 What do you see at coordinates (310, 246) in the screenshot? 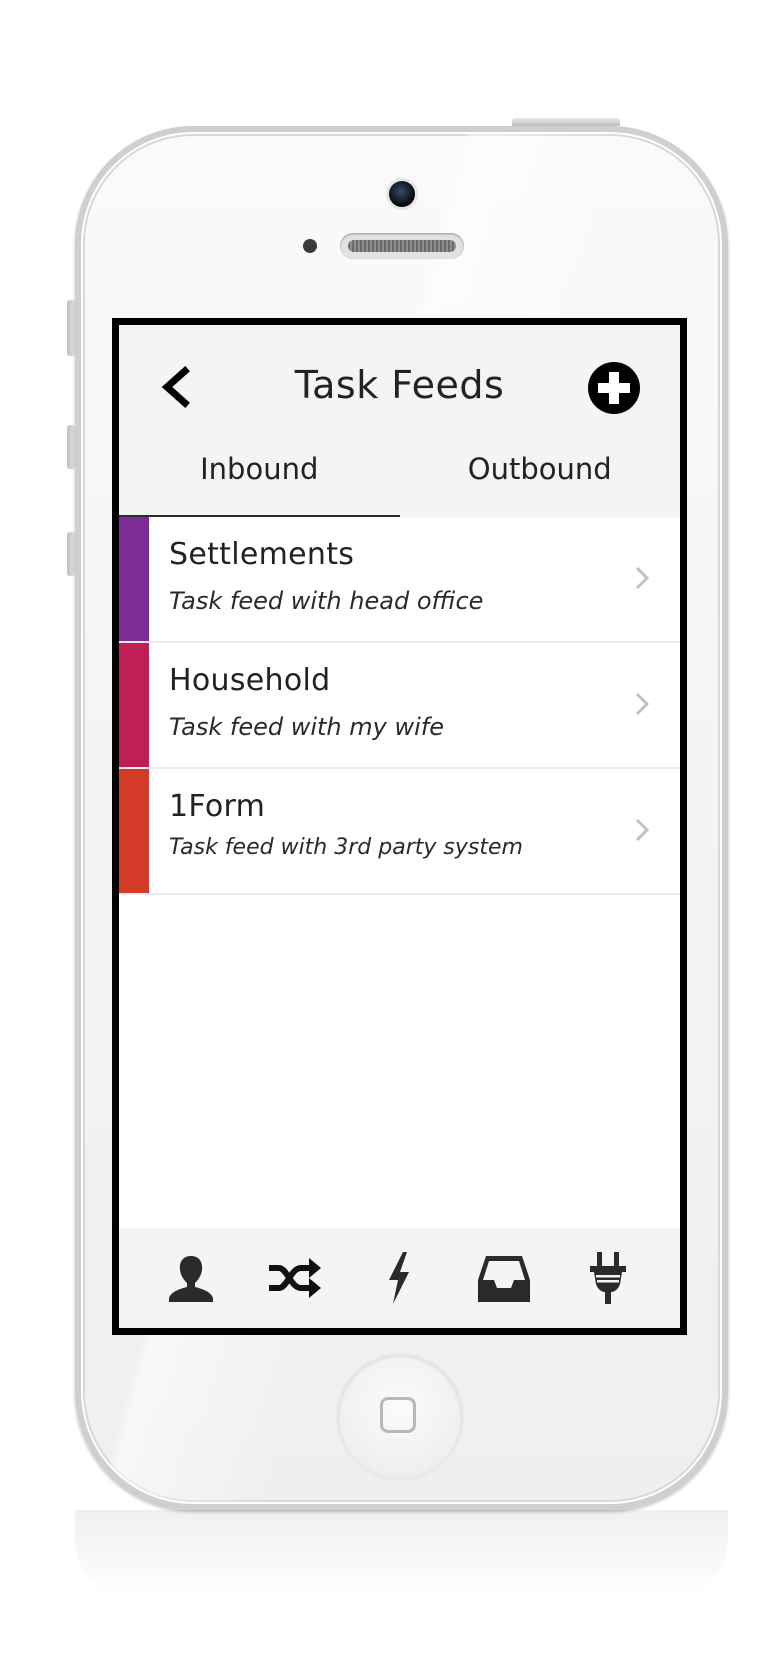
I see `proximity-sensor` at bounding box center [310, 246].